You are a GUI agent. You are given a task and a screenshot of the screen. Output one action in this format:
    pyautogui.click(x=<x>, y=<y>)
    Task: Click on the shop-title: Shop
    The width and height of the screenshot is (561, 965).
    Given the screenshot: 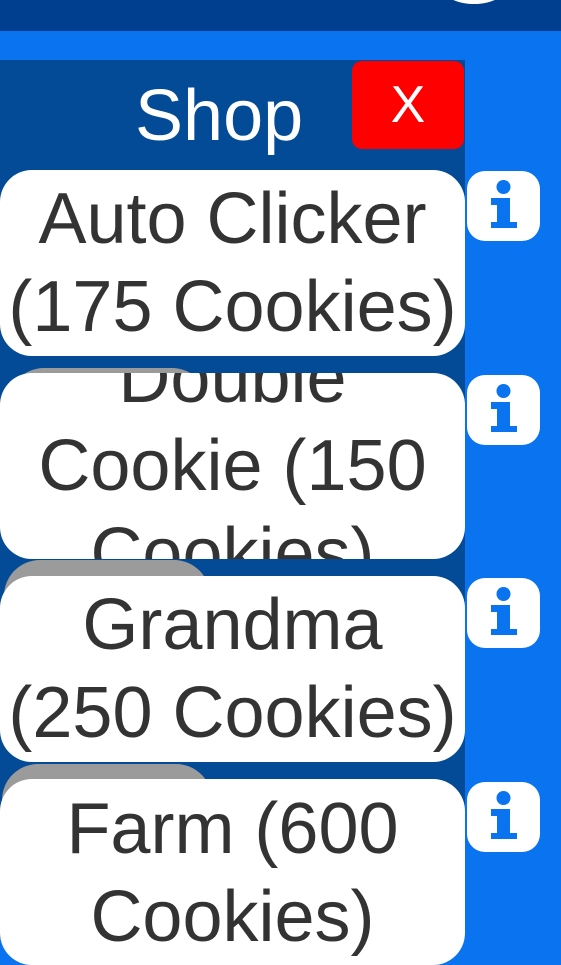 What is the action you would take?
    pyautogui.click(x=219, y=116)
    